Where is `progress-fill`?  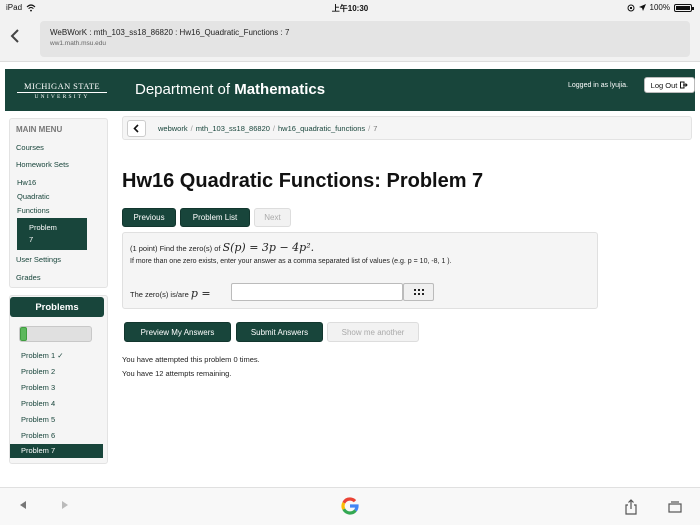 progress-fill is located at coordinates (24, 334).